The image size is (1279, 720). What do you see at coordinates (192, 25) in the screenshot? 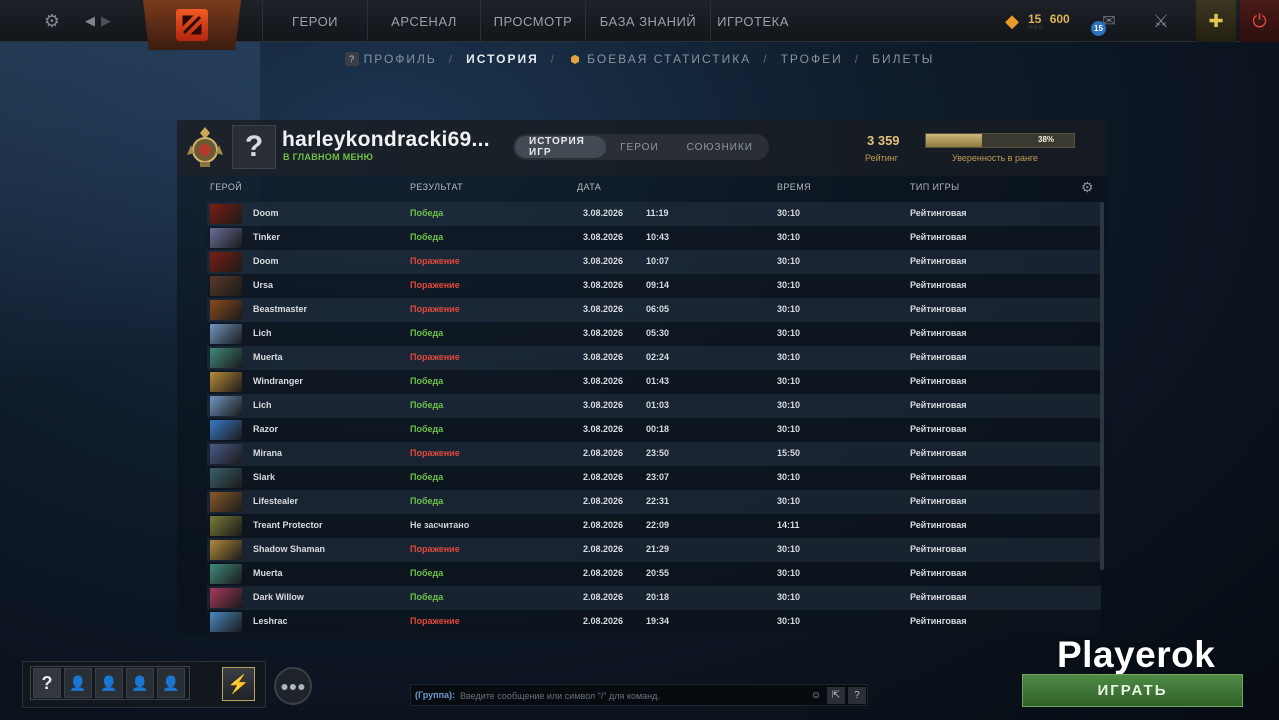
I see `dota-logo-tab` at bounding box center [192, 25].